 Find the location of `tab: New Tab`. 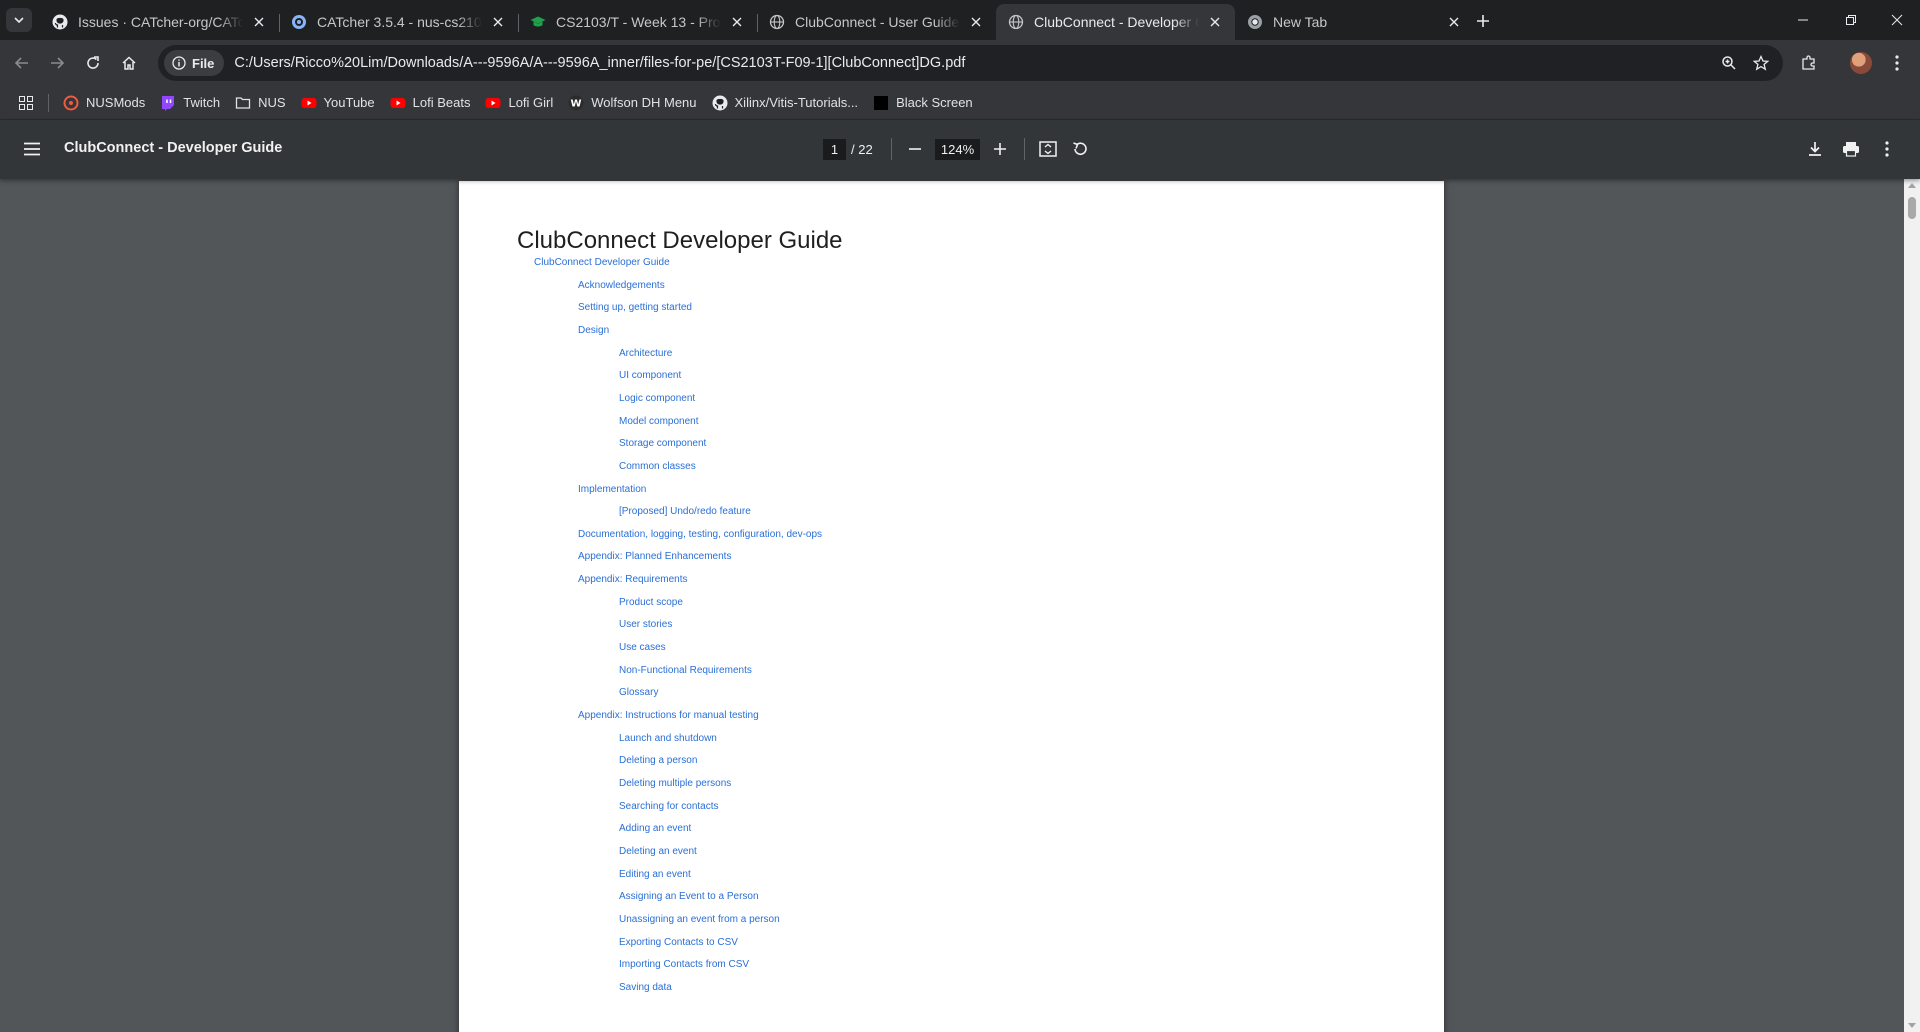

tab: New Tab is located at coordinates (1354, 22).